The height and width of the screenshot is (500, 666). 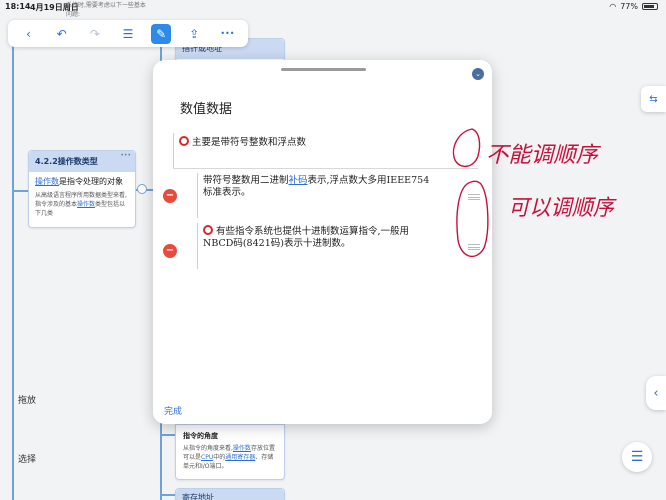 I want to click on handwriting-overlay: 不能调顺序 可以调顺序, so click(x=534, y=193).